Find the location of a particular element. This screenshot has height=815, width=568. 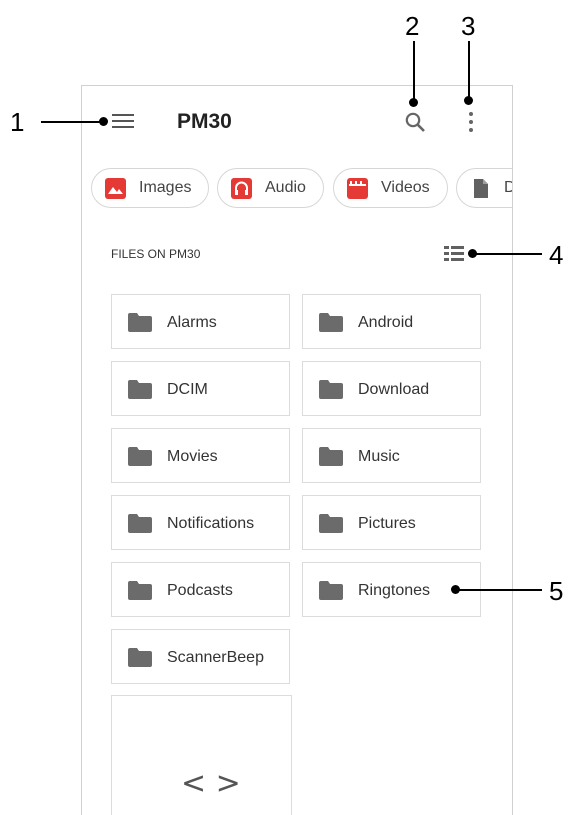

folder-name: Notifications is located at coordinates (211, 523).